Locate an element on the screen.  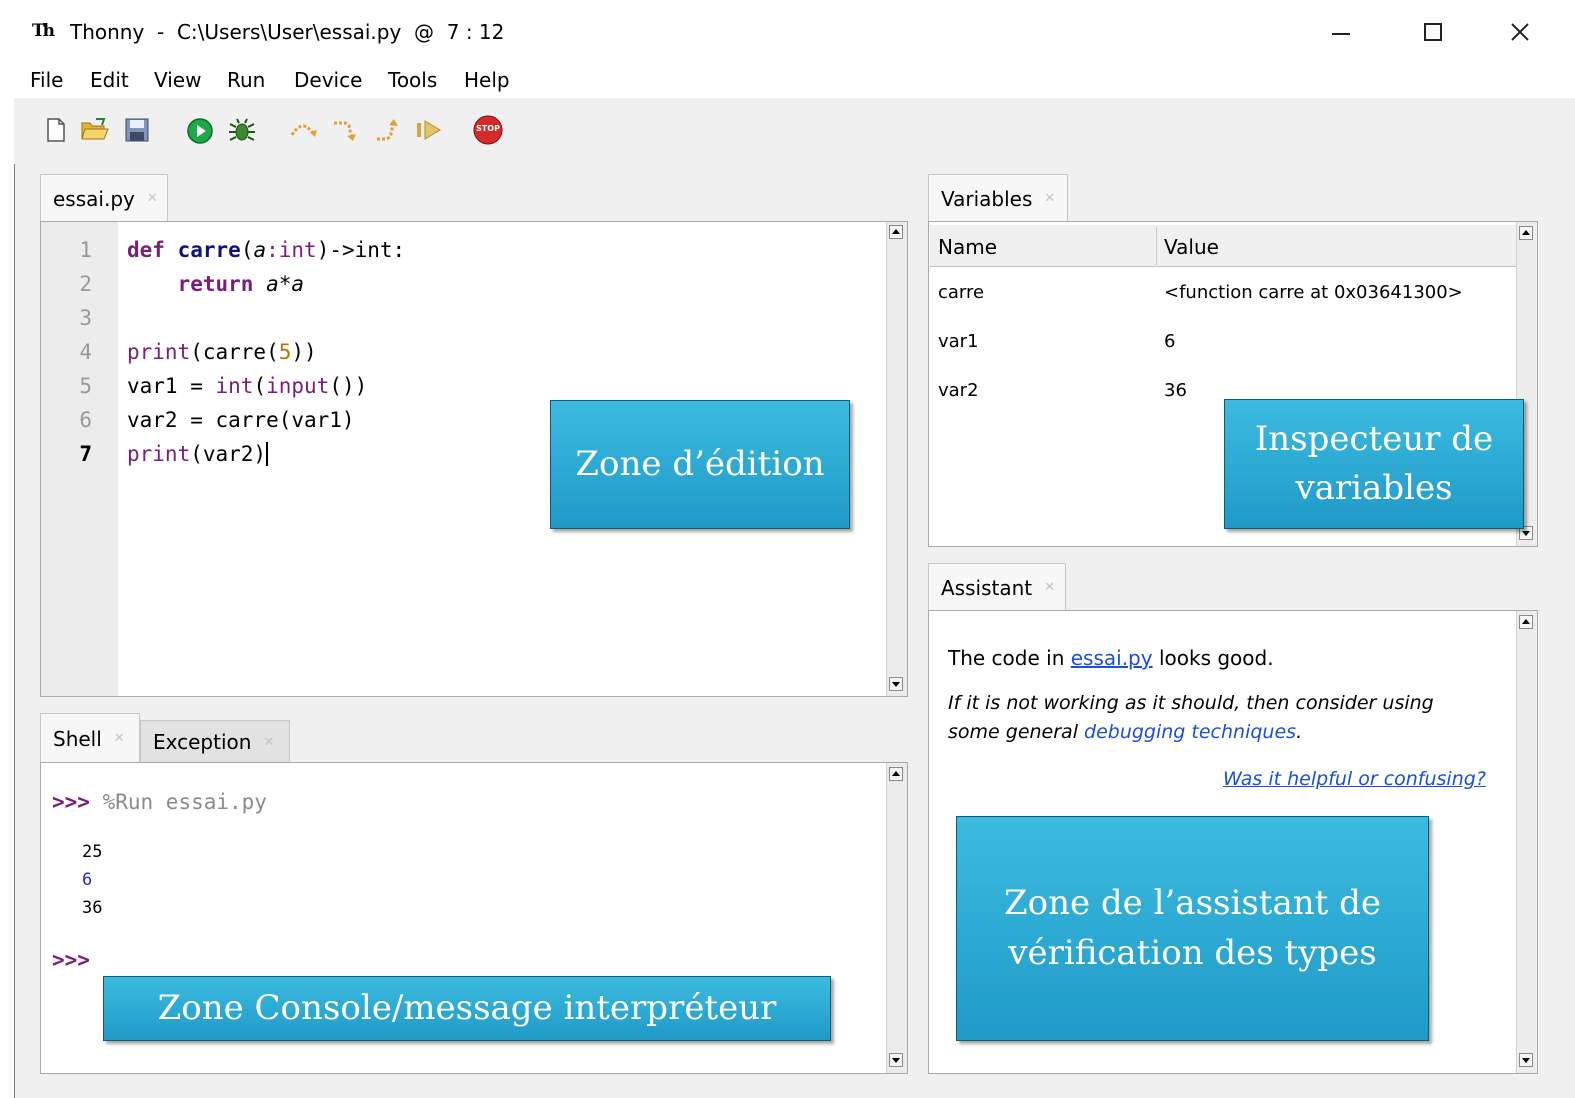
maximize-button is located at coordinates (1433, 32).